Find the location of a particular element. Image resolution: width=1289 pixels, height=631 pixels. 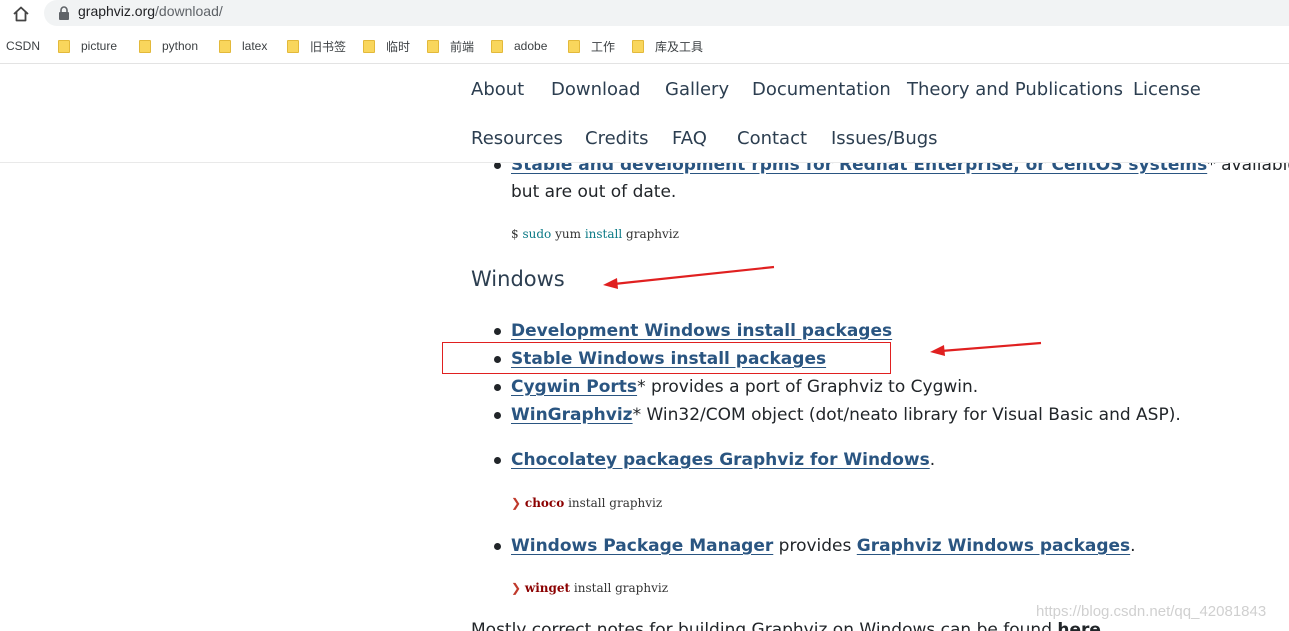

home-icon is located at coordinates (21, 14).